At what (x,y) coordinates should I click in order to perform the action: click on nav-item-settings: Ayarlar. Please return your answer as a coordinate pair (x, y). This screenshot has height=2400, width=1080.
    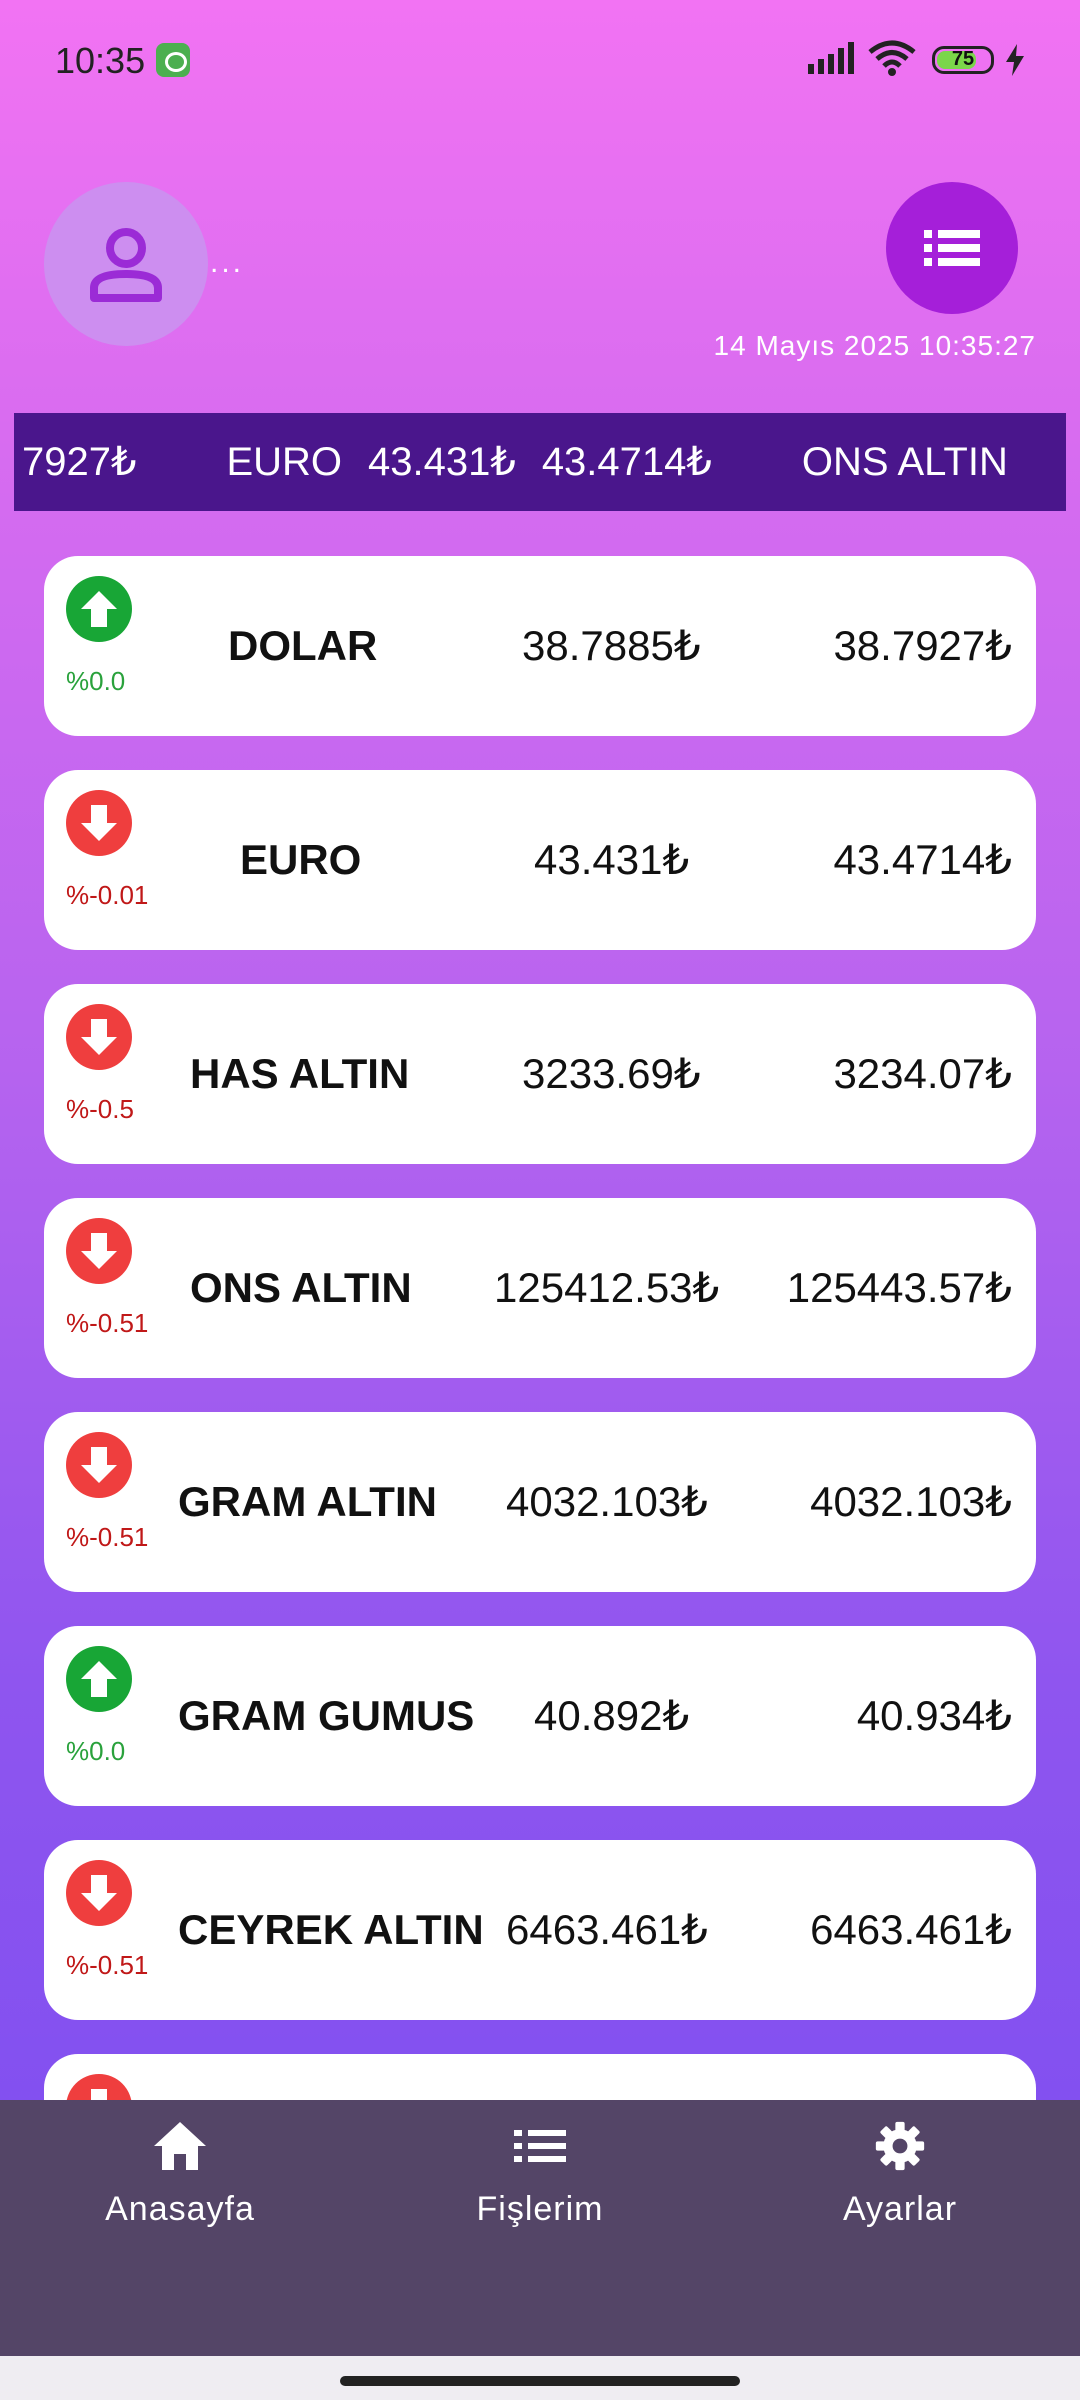
    Looking at the image, I should click on (900, 2190).